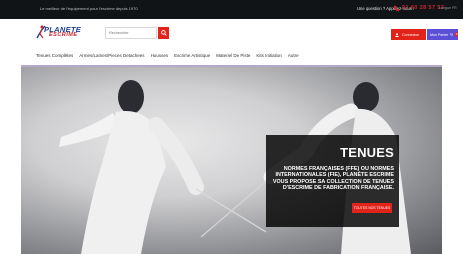  Describe the element at coordinates (160, 55) in the screenshot. I see `nav-item-housses: Housses` at that location.